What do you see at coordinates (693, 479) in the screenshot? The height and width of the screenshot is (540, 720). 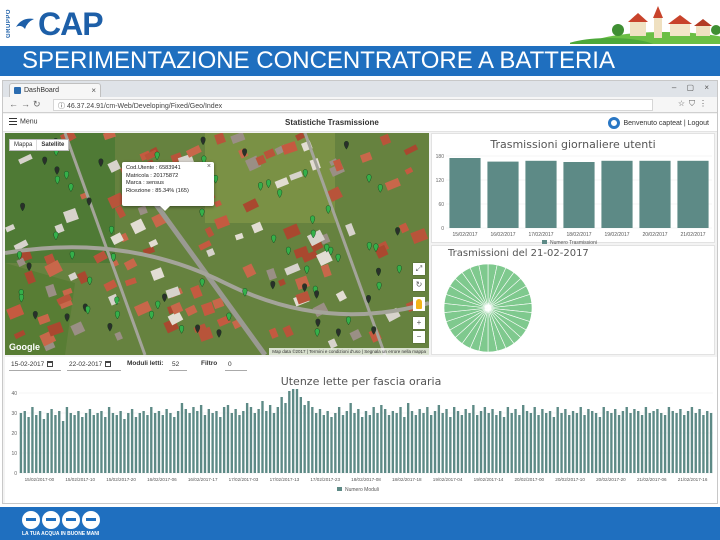 I see `x-tick-label: 21/02/2017-16` at bounding box center [693, 479].